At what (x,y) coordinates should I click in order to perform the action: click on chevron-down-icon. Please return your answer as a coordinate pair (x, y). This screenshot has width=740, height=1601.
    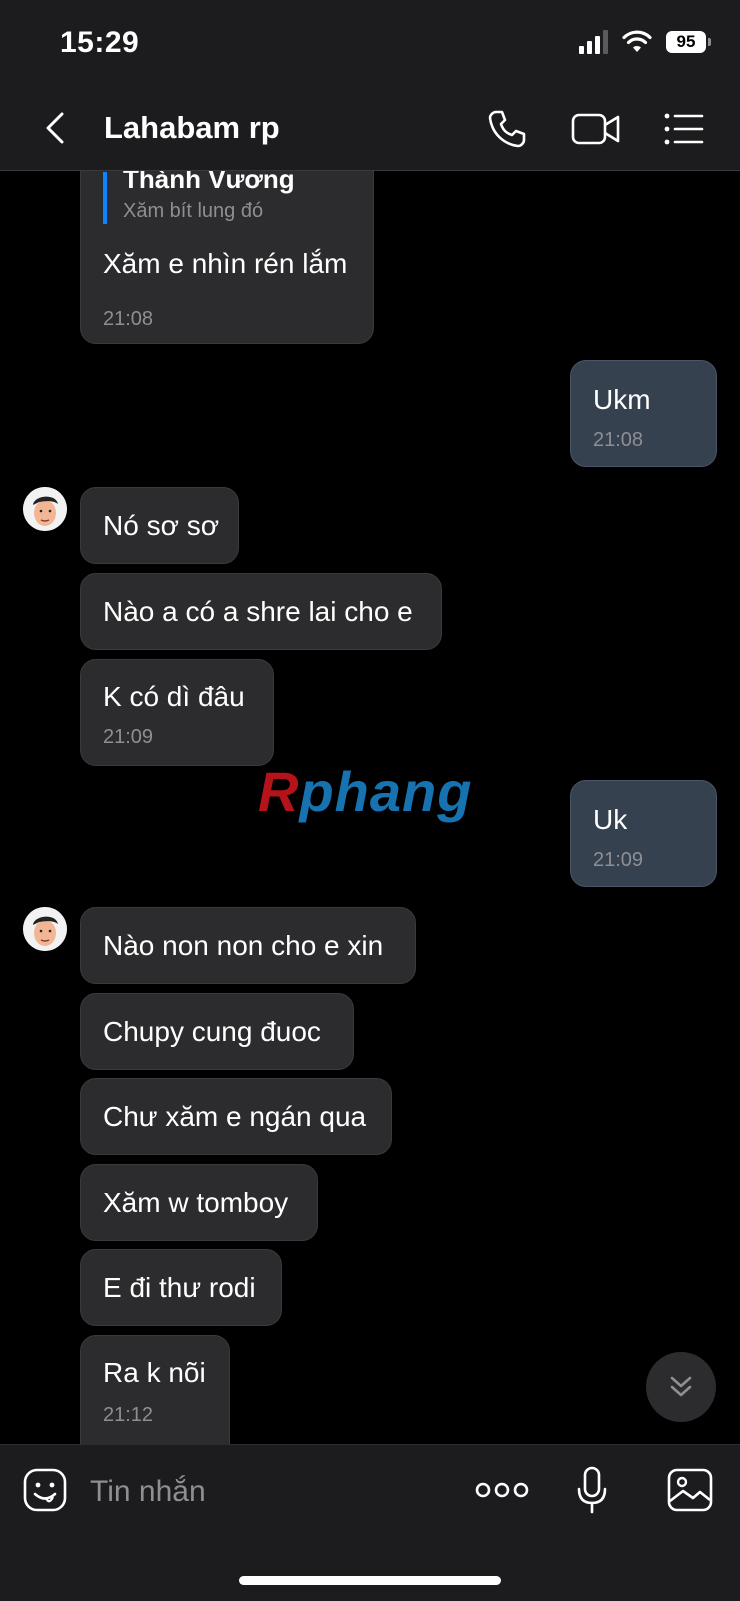
    Looking at the image, I should click on (681, 1386).